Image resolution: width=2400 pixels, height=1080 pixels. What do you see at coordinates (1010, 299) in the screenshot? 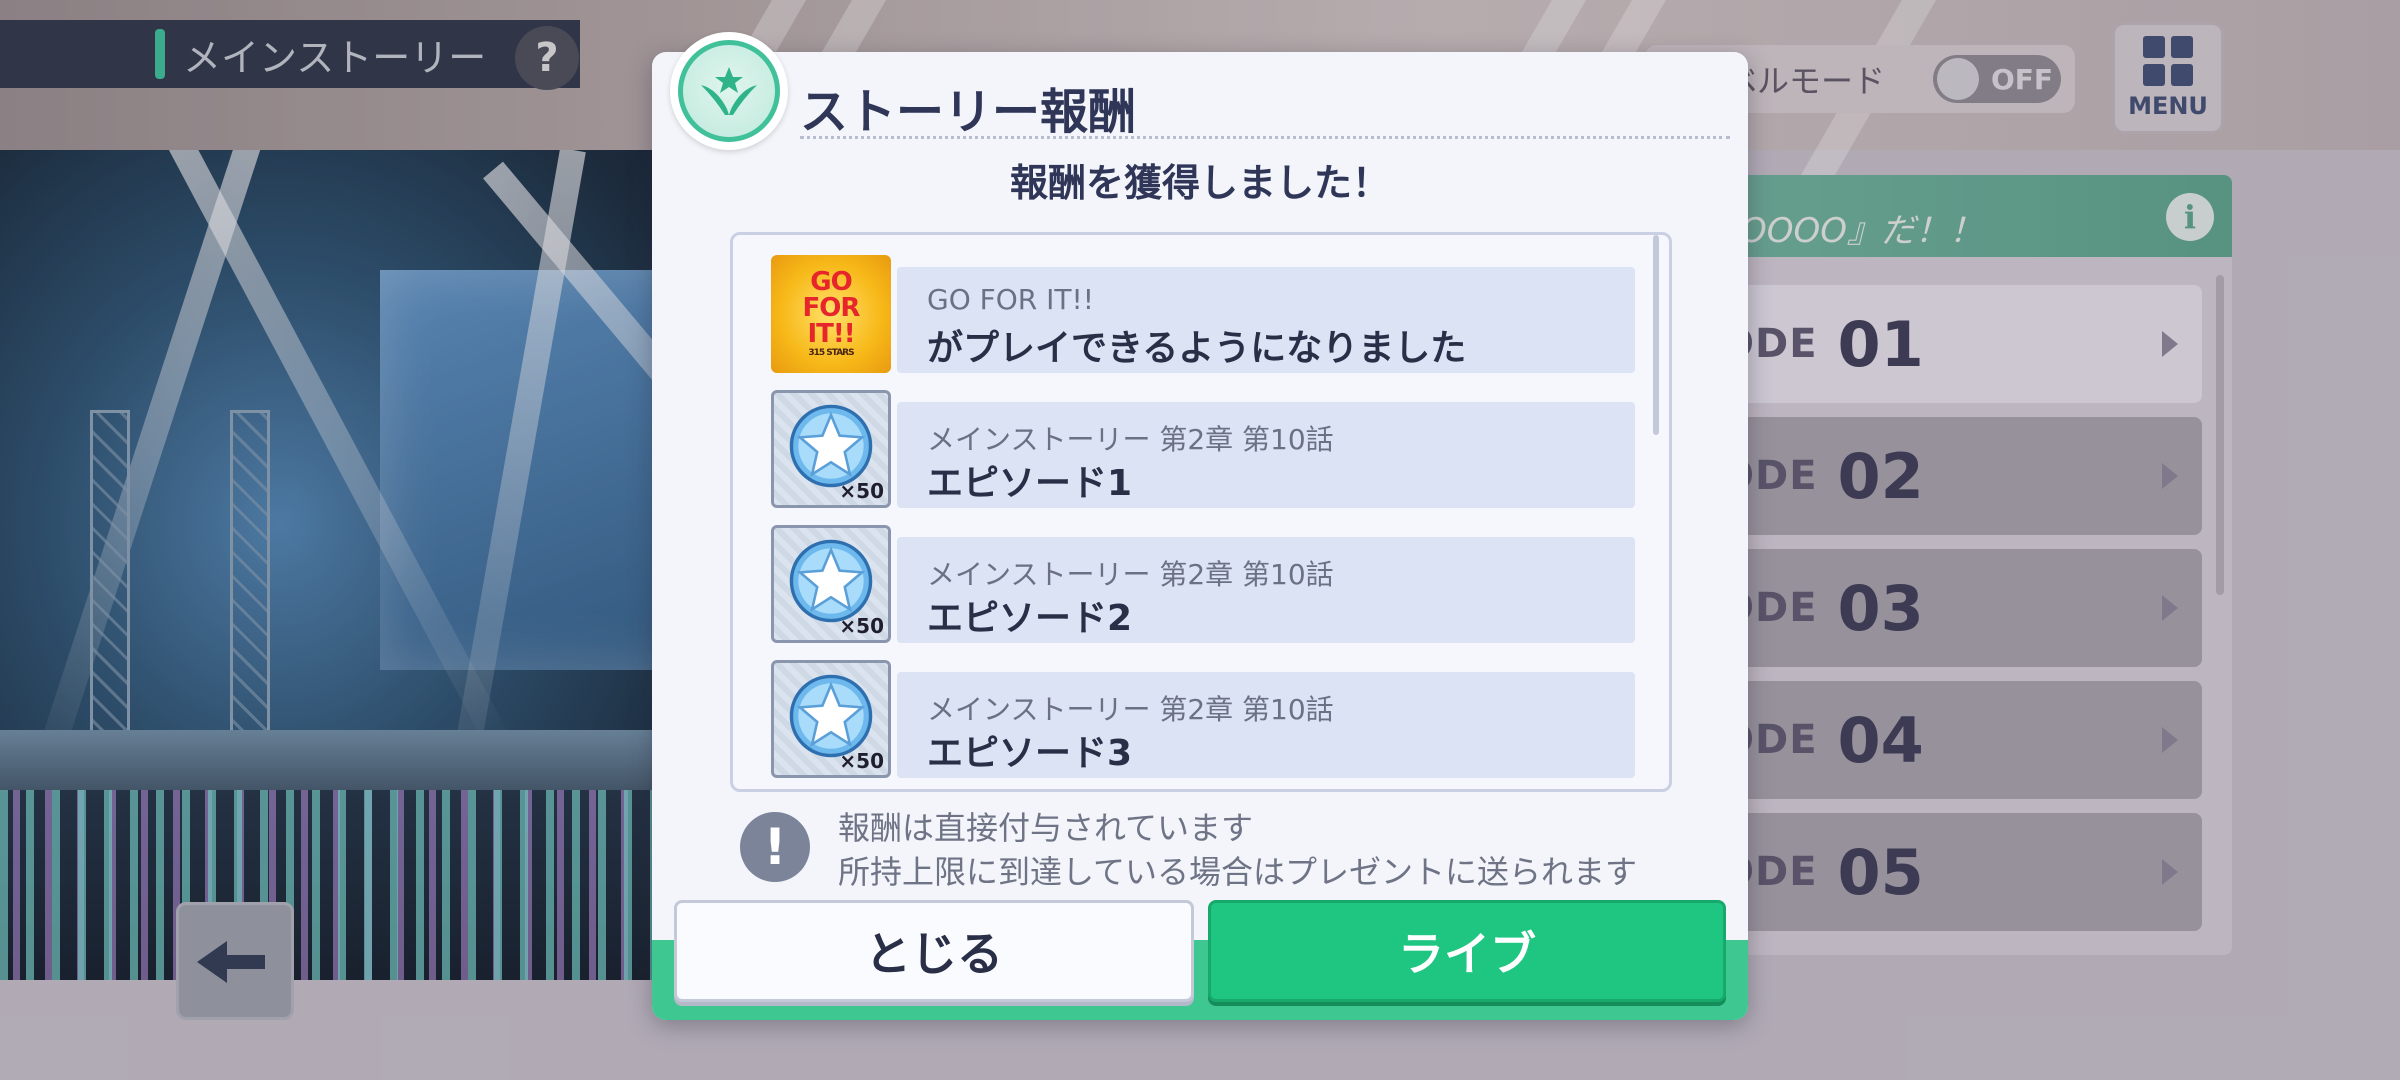
I see `reward-source: GO FOR IT!!` at bounding box center [1010, 299].